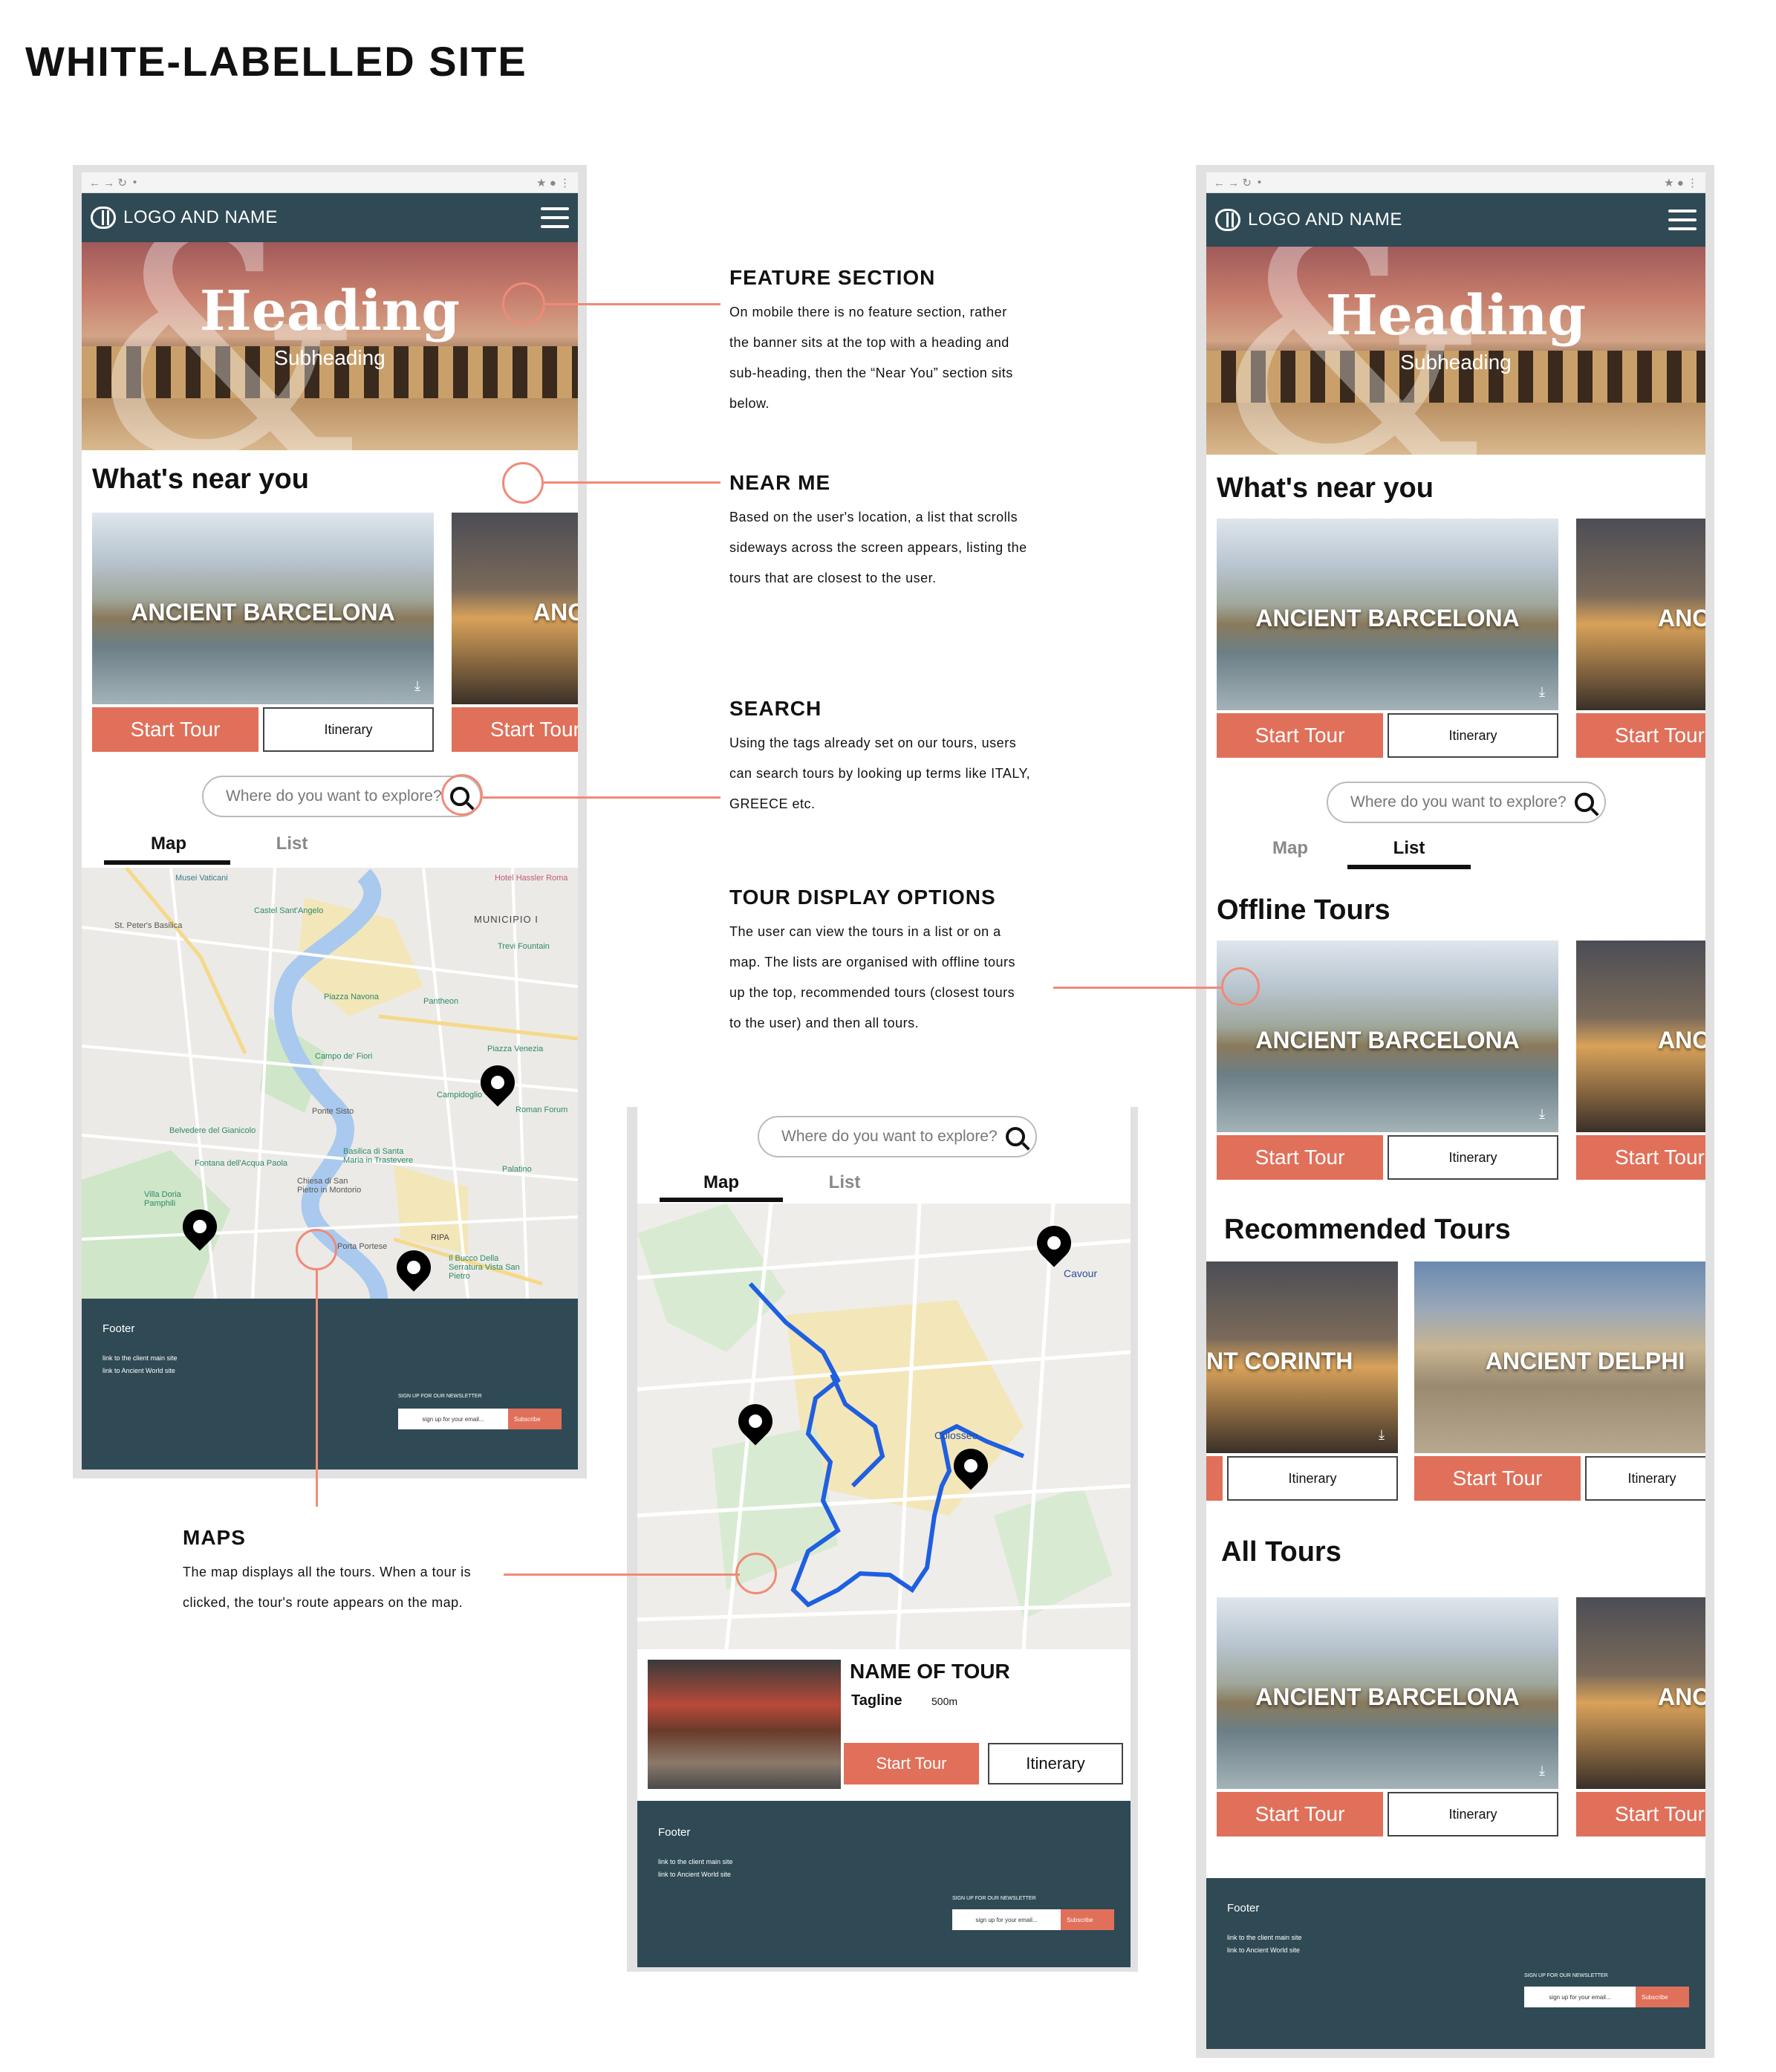  I want to click on map-label: MUNICIPIO I, so click(506, 919).